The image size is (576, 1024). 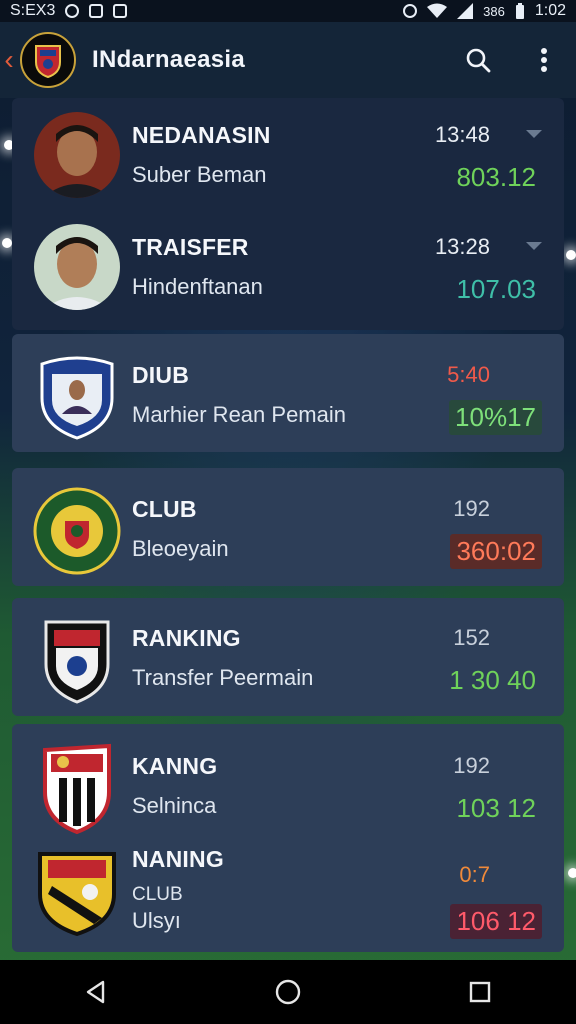 What do you see at coordinates (161, 375) in the screenshot?
I see `row-title: DIUB` at bounding box center [161, 375].